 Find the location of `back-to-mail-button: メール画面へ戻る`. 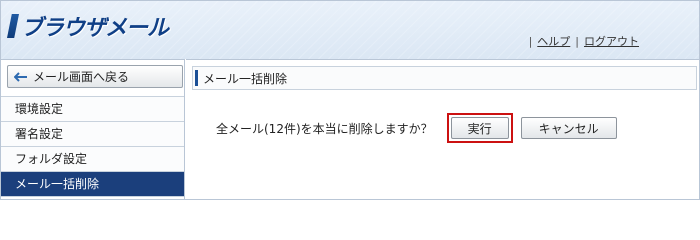

back-to-mail-button: メール画面へ戻る is located at coordinates (95, 76).